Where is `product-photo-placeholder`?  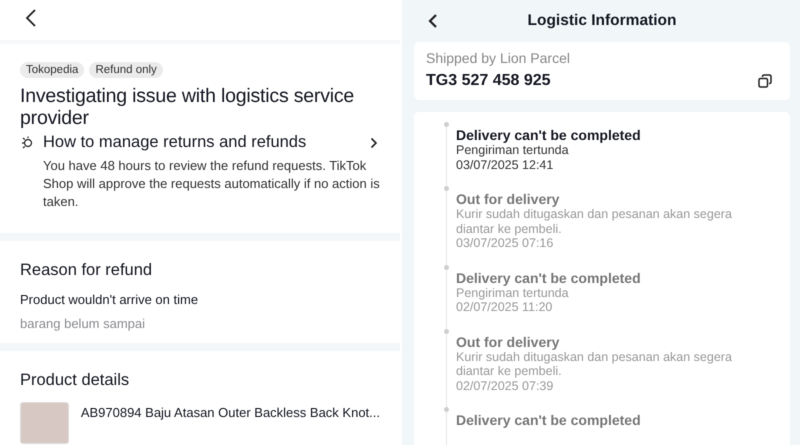
product-photo-placeholder is located at coordinates (44, 423).